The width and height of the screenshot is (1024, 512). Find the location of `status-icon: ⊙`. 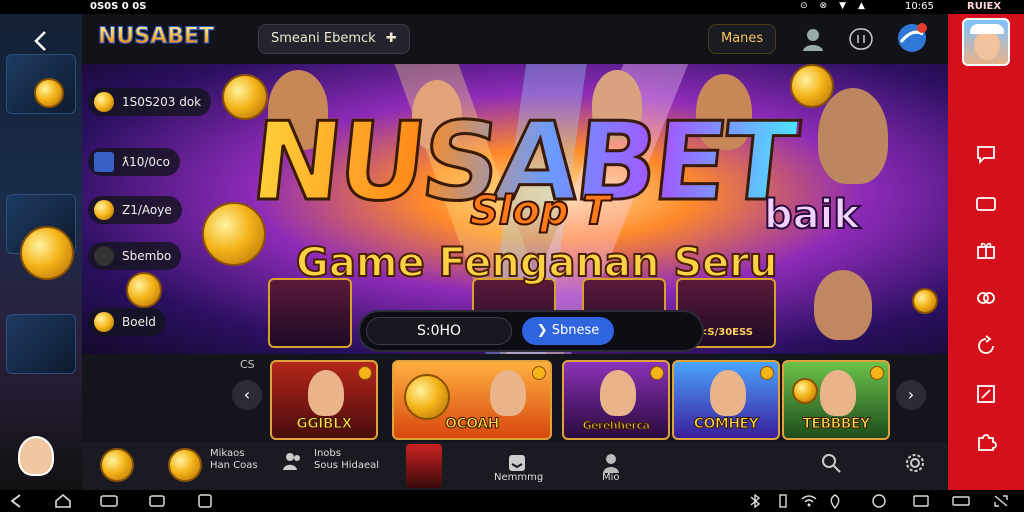

status-icon: ⊙ is located at coordinates (804, 6).